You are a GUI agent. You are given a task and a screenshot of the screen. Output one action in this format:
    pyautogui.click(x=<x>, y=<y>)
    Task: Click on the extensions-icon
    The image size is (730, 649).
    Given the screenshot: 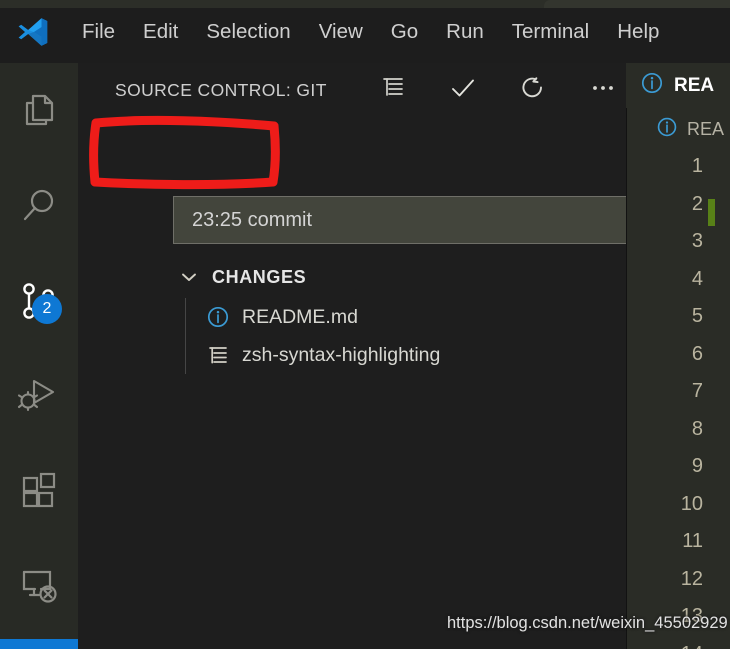 What is the action you would take?
    pyautogui.click(x=39, y=491)
    